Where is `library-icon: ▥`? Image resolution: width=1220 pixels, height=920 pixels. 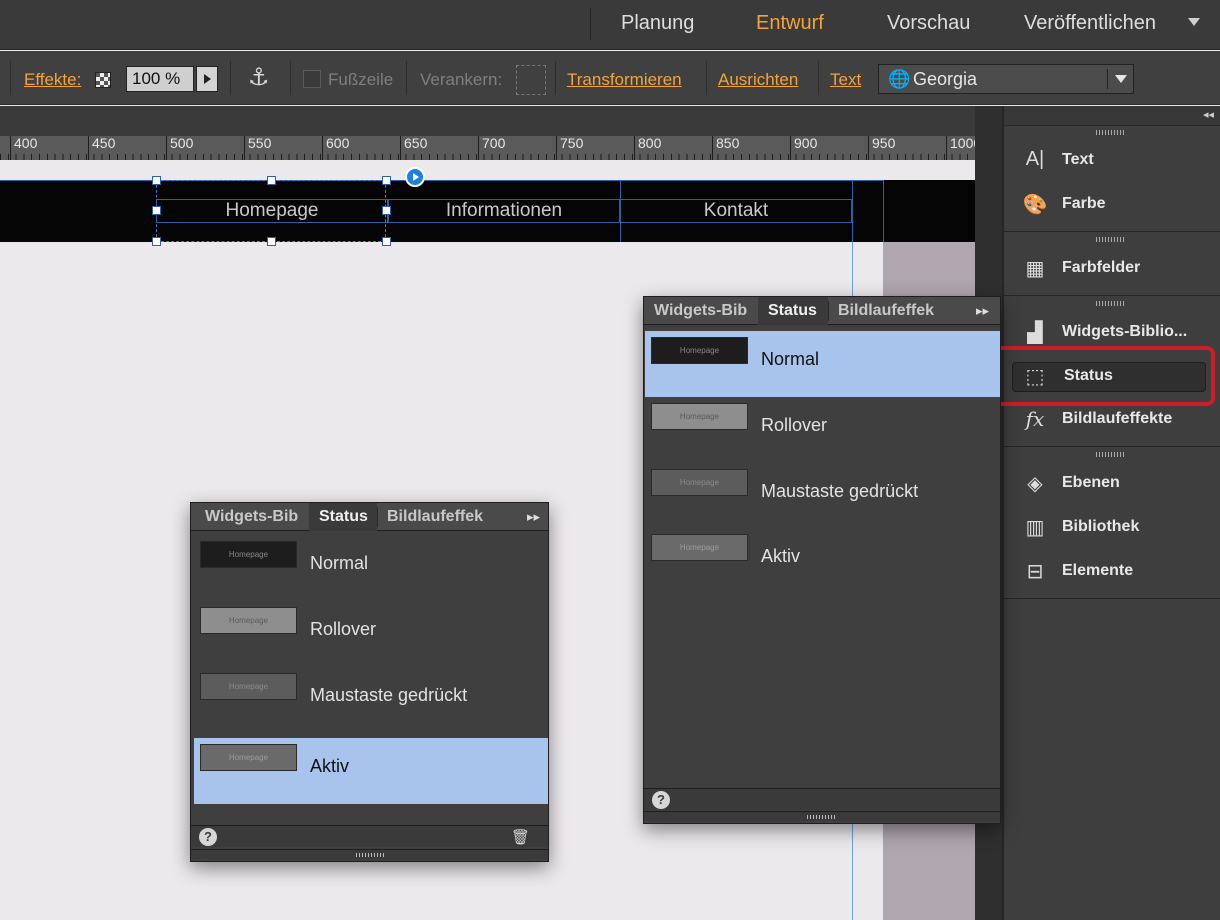
library-icon: ▥ is located at coordinates (1035, 528).